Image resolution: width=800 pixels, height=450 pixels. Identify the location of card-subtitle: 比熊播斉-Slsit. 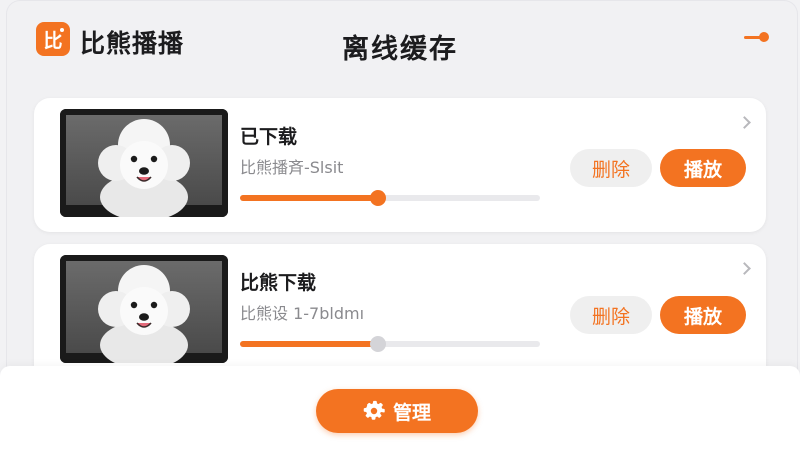
(292, 167).